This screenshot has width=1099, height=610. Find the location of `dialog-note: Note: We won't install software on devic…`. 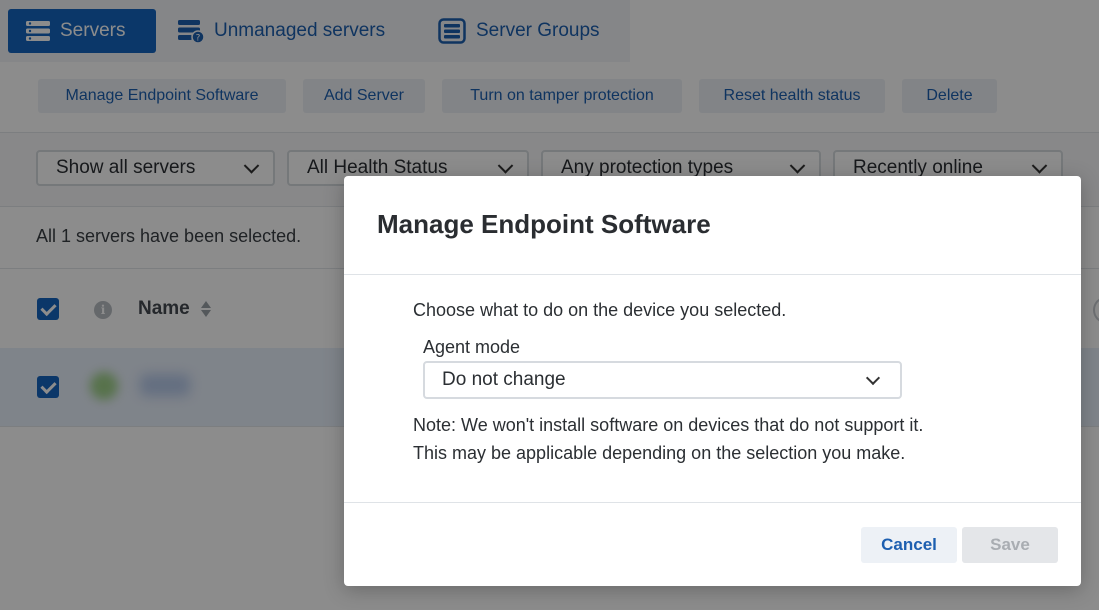

dialog-note: Note: We won't install software on devic… is located at coordinates (668, 439).